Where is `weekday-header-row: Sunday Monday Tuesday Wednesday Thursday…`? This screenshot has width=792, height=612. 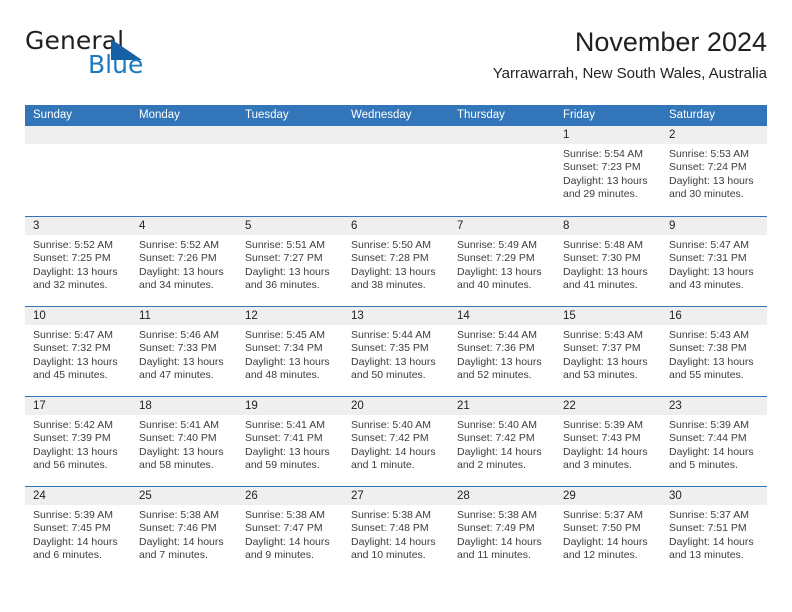
weekday-header-row: Sunday Monday Tuesday Wednesday Thursday… is located at coordinates (396, 115).